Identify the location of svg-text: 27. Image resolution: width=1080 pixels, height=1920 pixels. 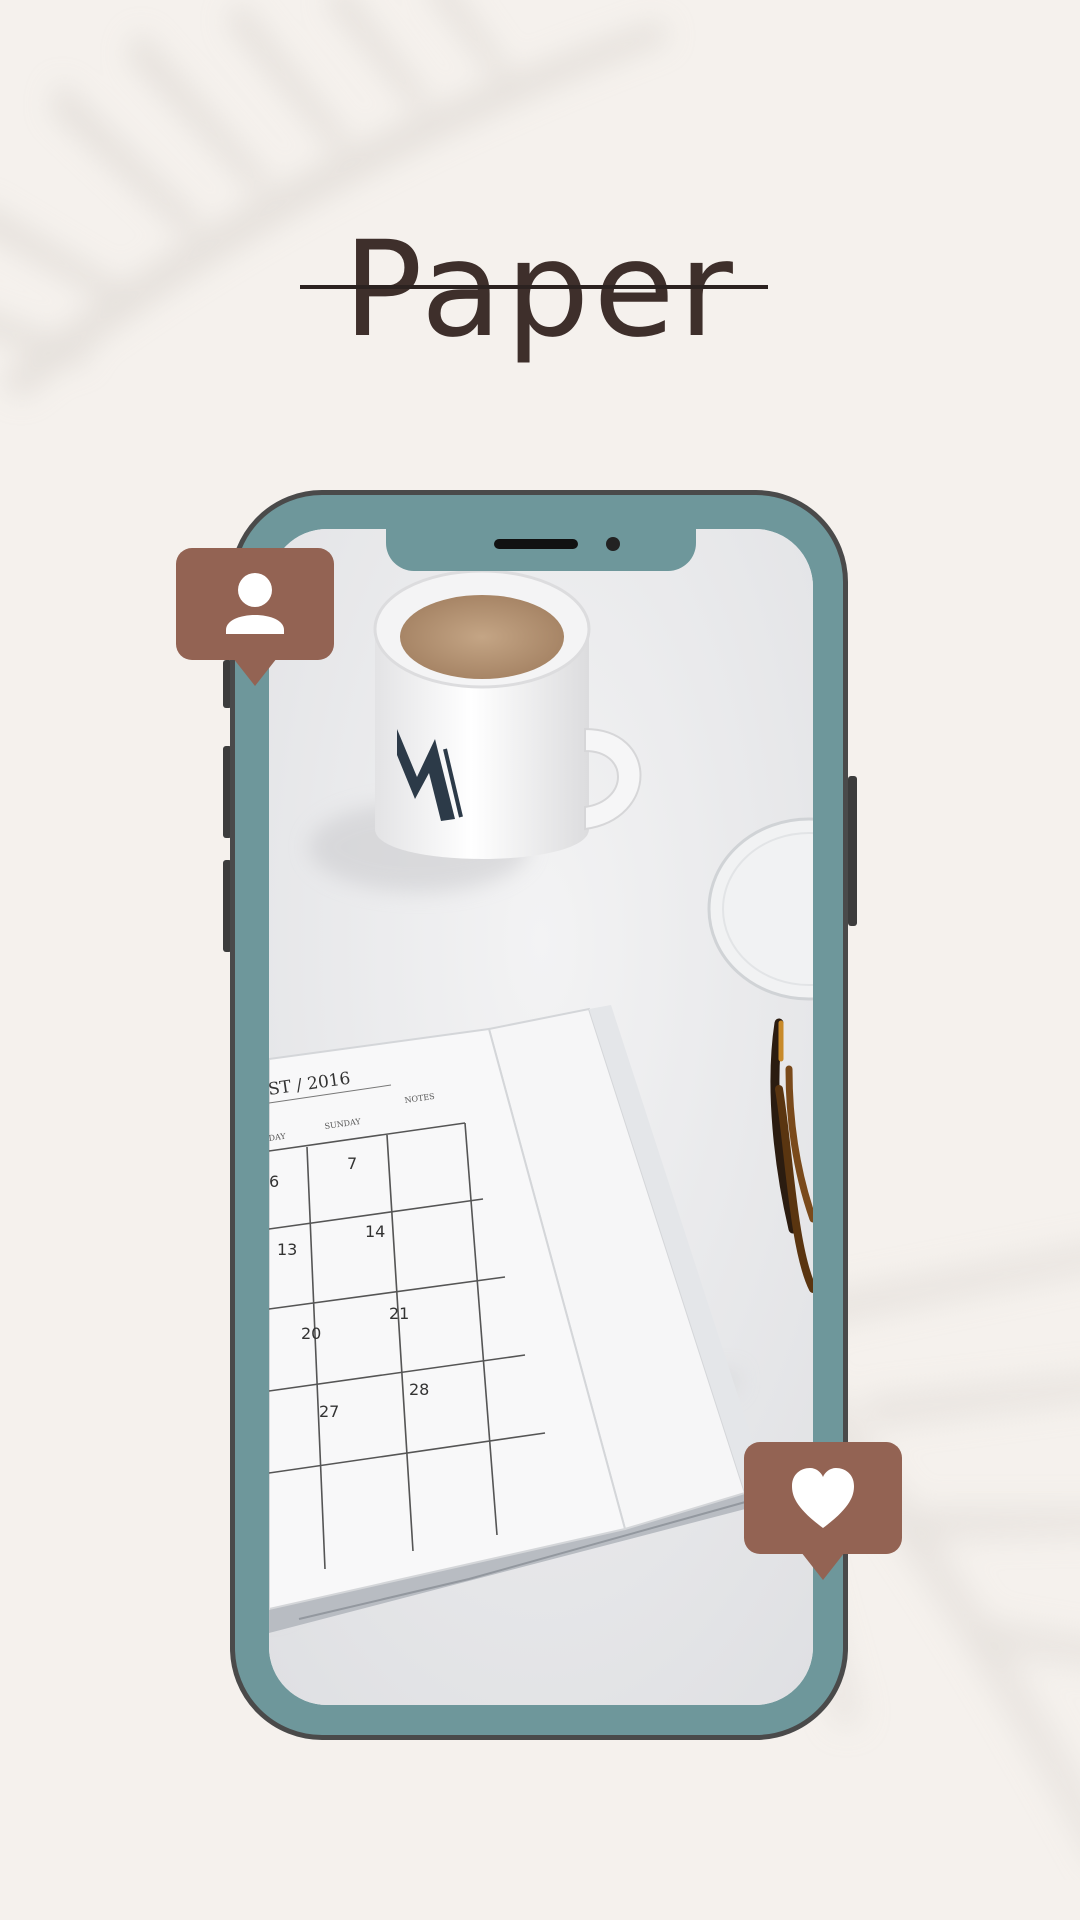
(329, 1411).